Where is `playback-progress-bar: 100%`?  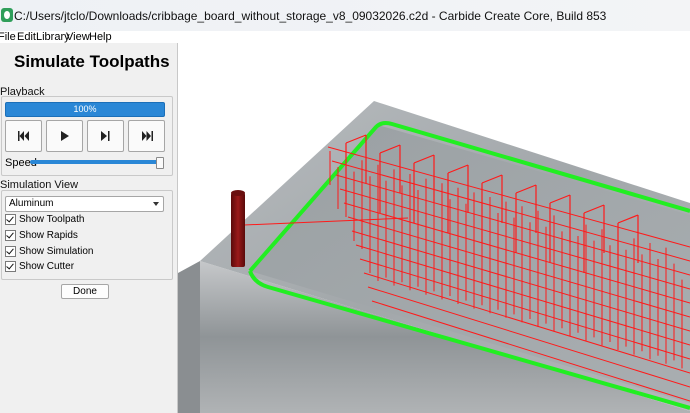 playback-progress-bar: 100% is located at coordinates (85, 109).